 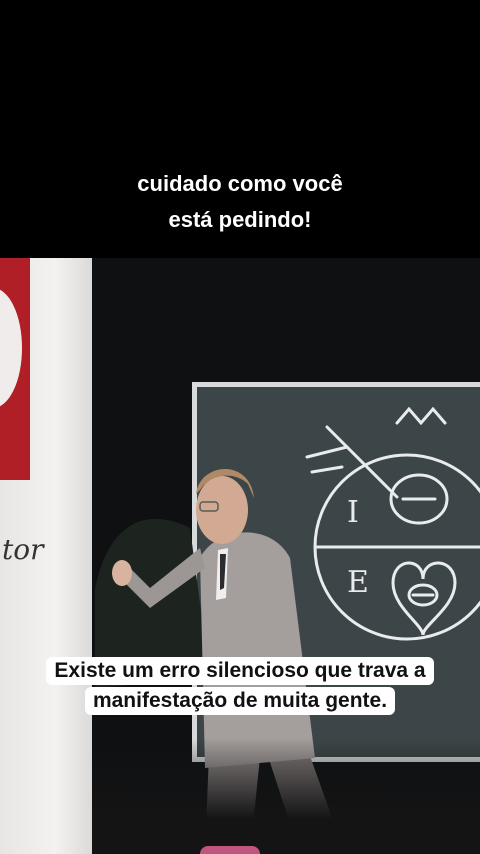 What do you see at coordinates (222, 510) in the screenshot?
I see `presenter-head` at bounding box center [222, 510].